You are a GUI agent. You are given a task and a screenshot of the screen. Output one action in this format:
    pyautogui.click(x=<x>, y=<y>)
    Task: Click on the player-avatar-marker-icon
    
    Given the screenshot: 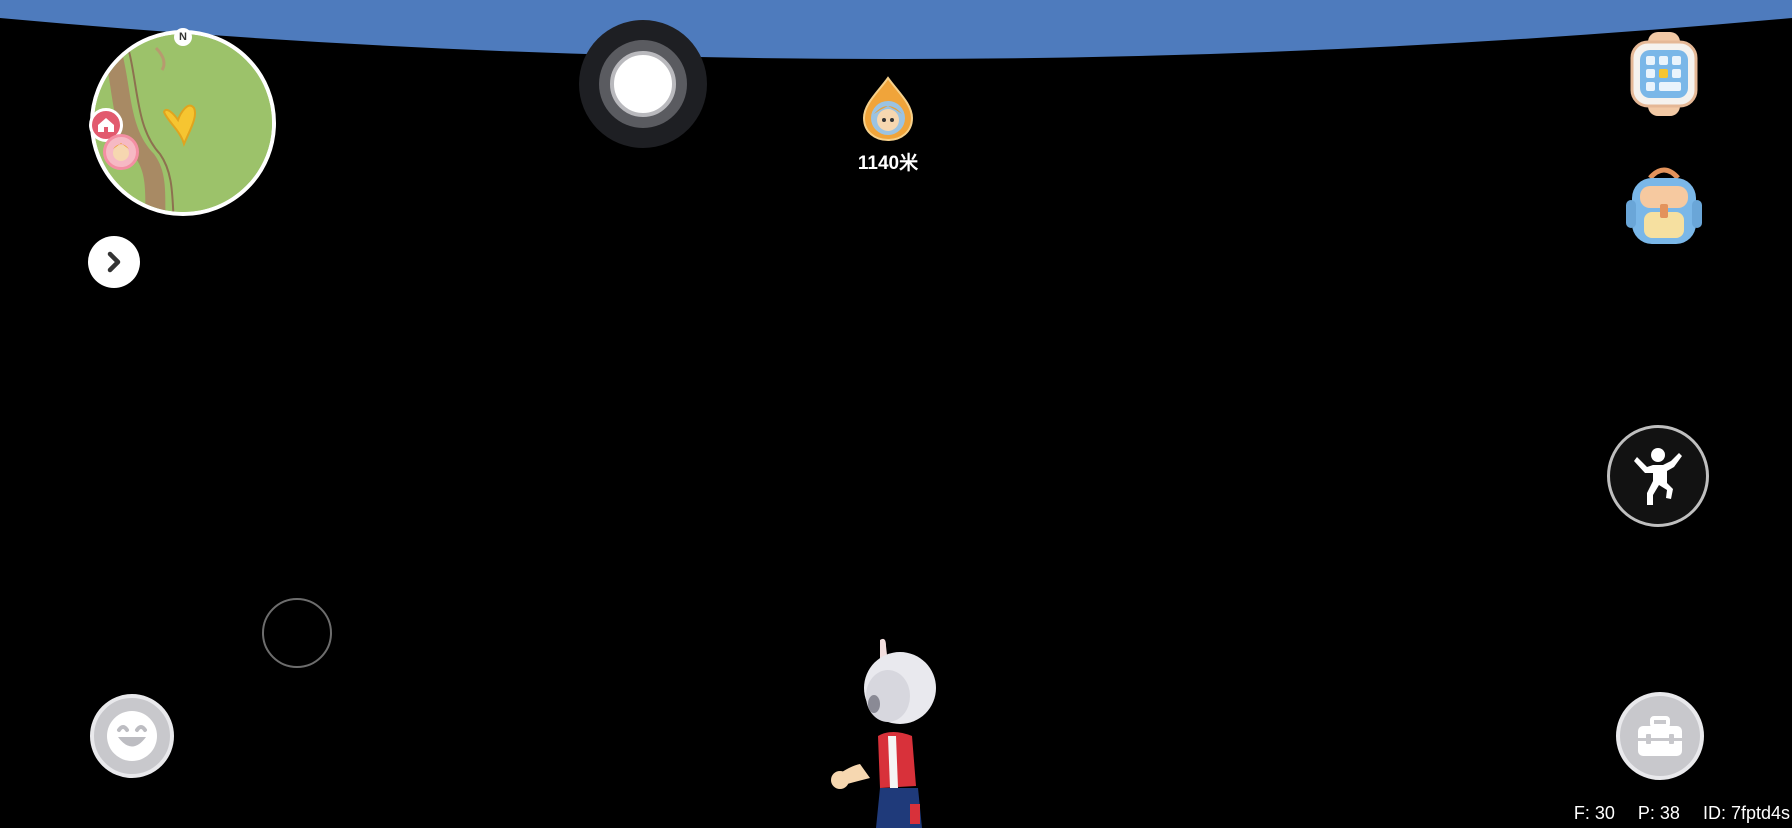 What is the action you would take?
    pyautogui.click(x=121, y=152)
    